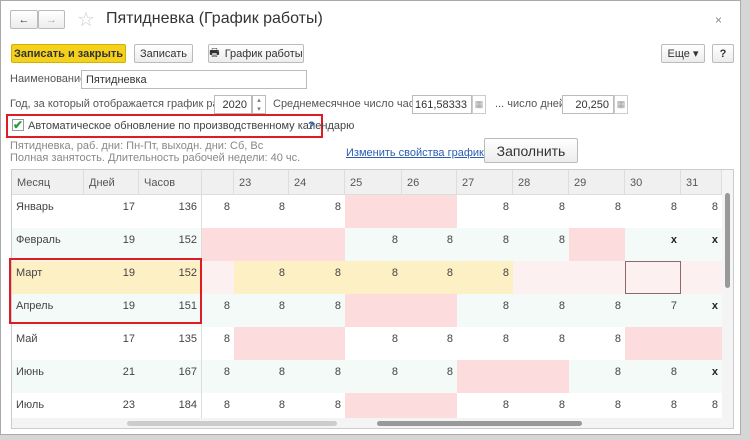 The height and width of the screenshot is (440, 750). What do you see at coordinates (111, 244) in the screenshot?
I see `table-cell-days: 19` at bounding box center [111, 244].